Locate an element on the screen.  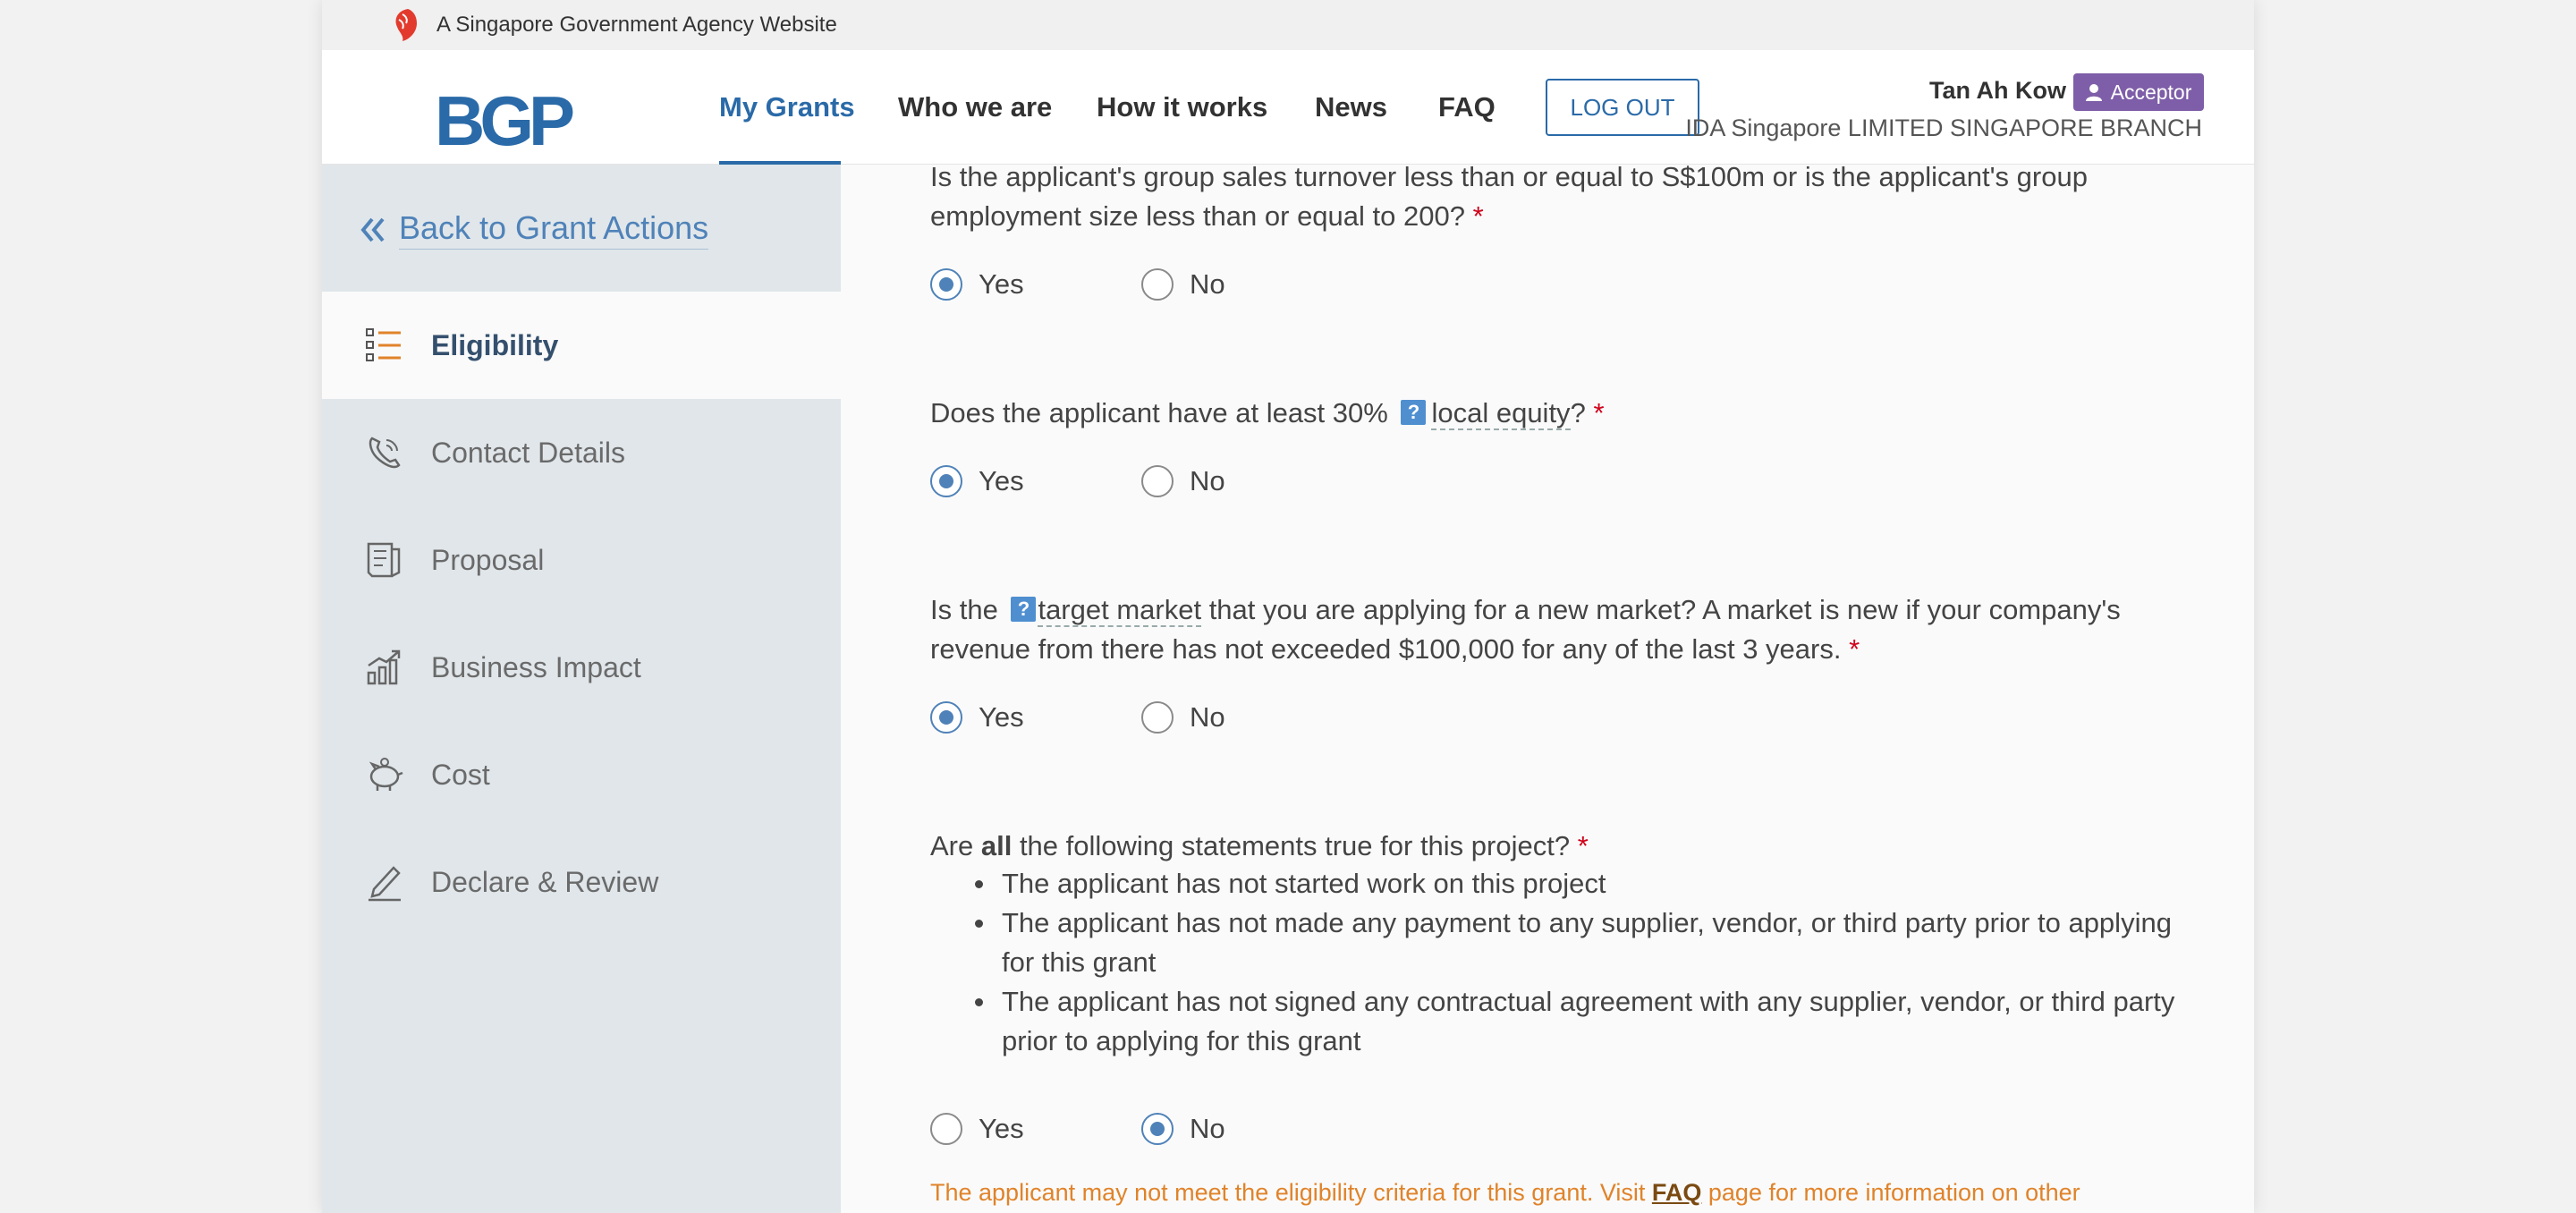
sidebar-item-cost: Cost is located at coordinates (581, 774).